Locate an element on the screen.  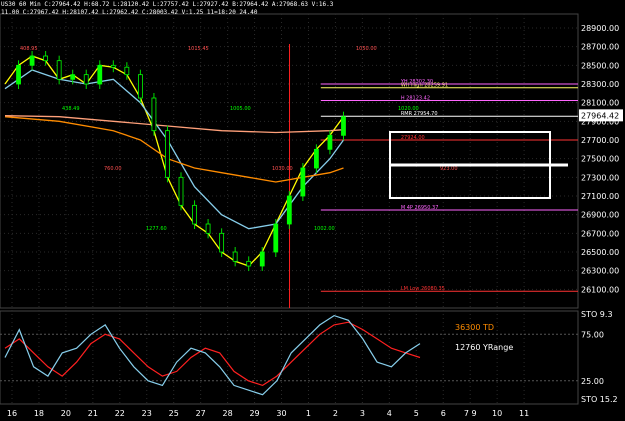
price-tick-label: 26900.00 is located at coordinates (600, 215).